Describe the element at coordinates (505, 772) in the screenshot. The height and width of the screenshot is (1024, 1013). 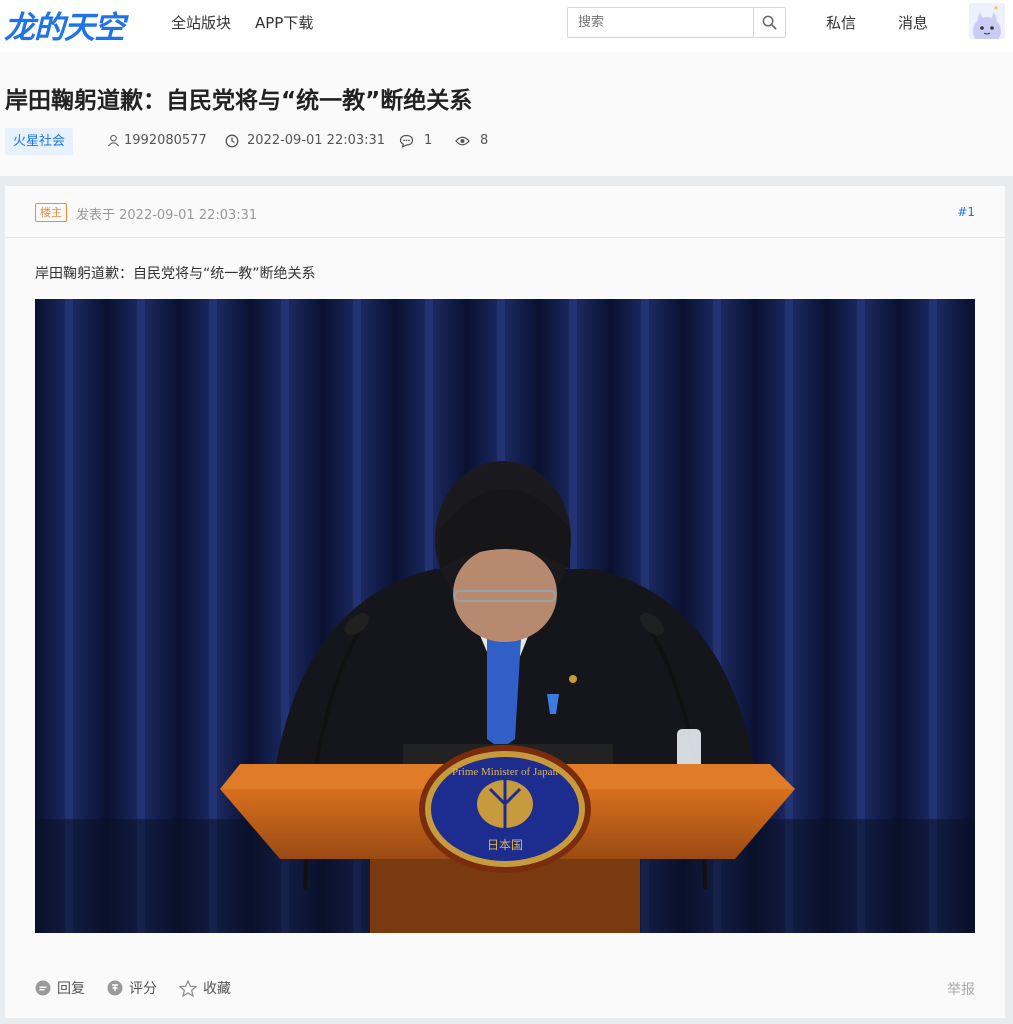
I see `seal-text-top: Prime Minister of Japan` at that location.